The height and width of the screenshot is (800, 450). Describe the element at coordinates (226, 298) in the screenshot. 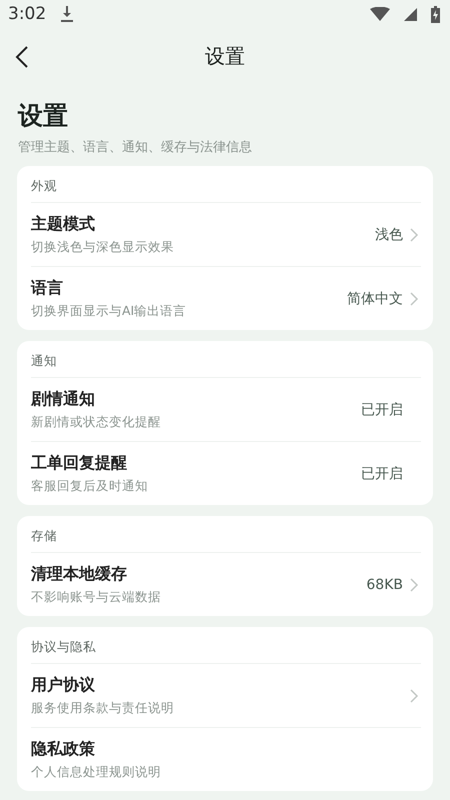

I see `settings-row: 语言 切换界面显示与AI输出语言 简体中文` at that location.